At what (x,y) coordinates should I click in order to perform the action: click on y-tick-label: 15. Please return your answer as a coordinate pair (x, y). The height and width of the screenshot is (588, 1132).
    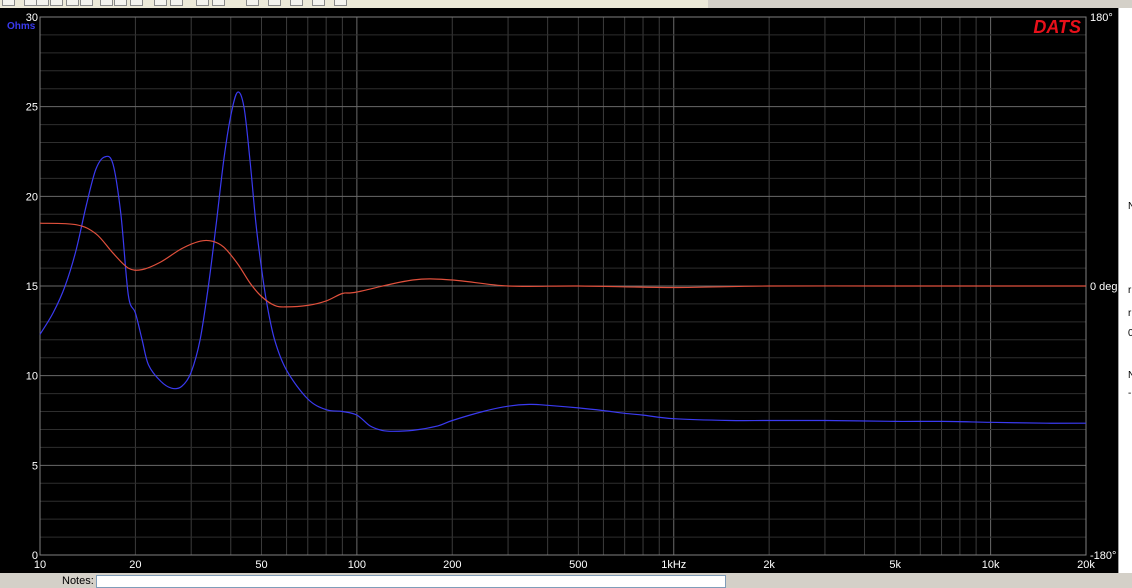
    Looking at the image, I should click on (32, 287).